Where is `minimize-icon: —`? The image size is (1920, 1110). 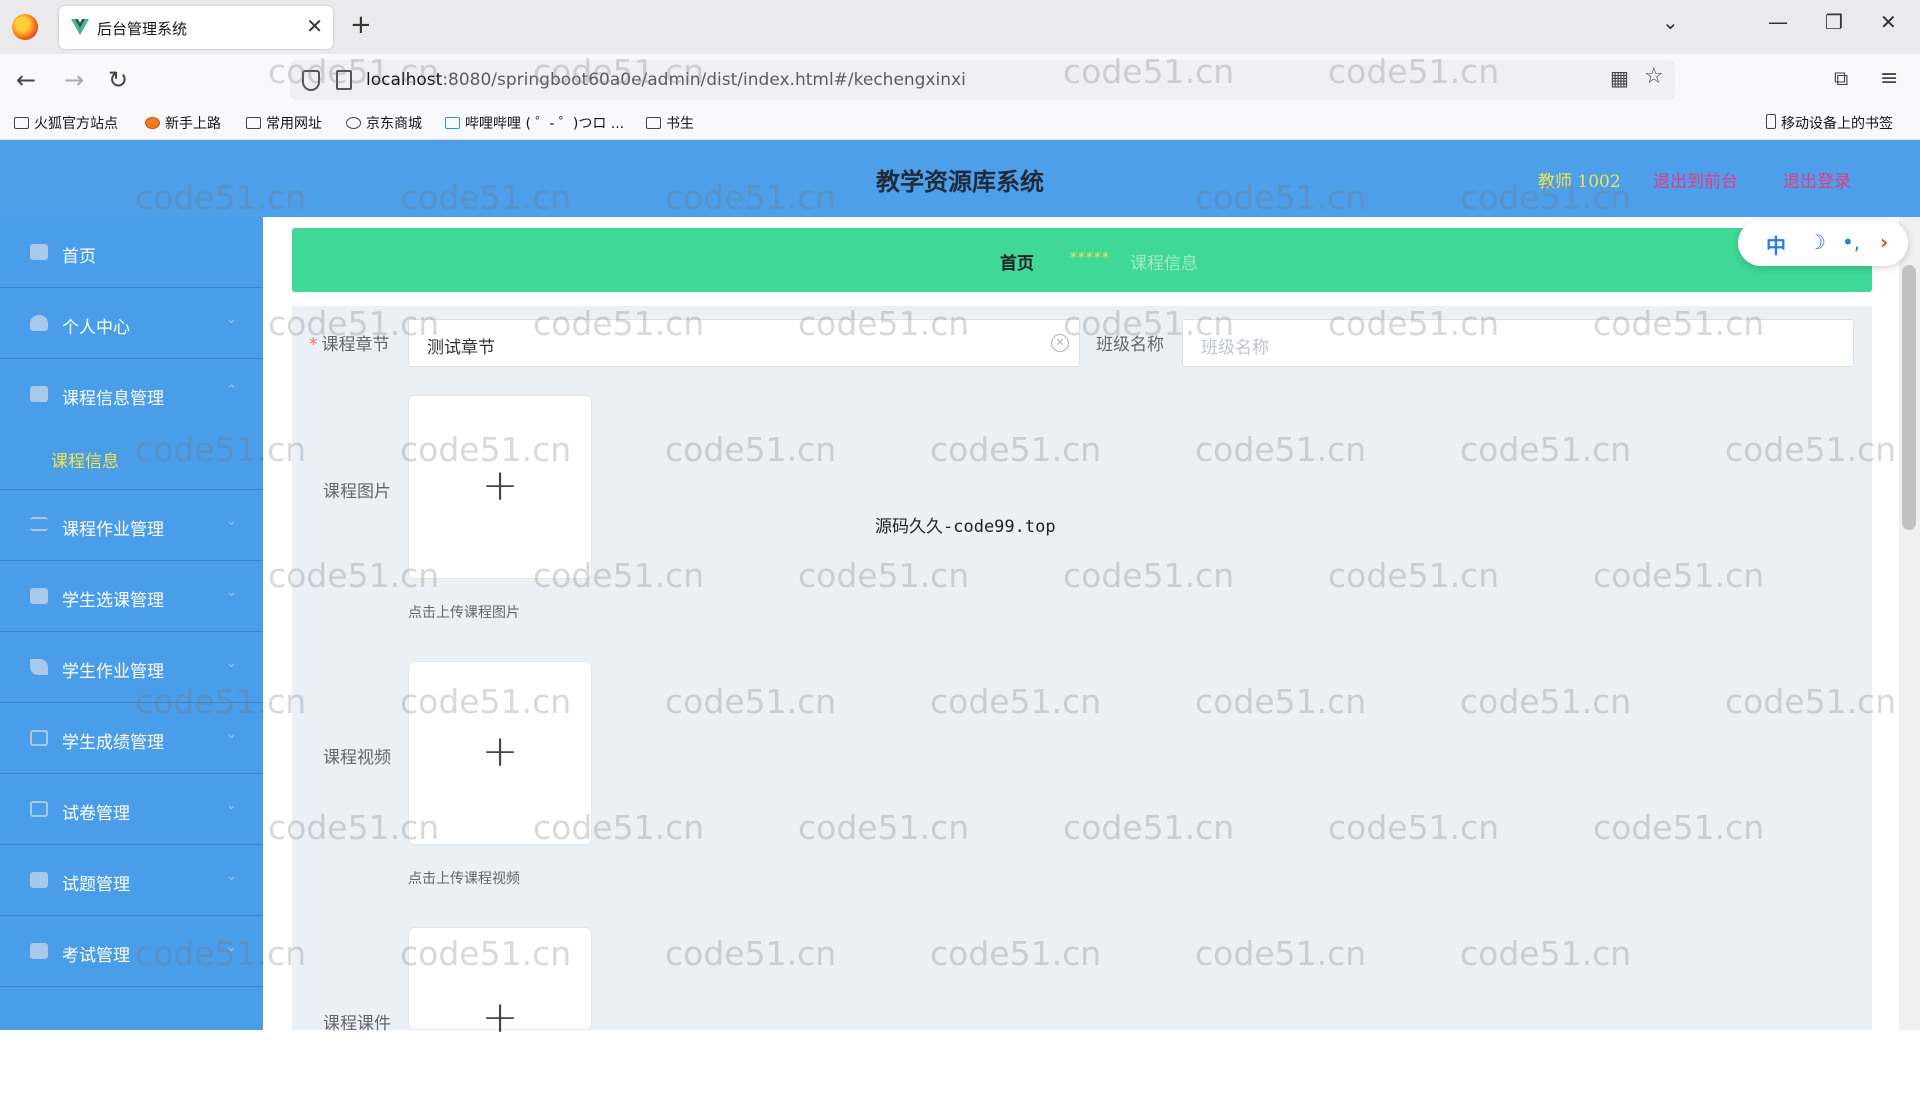 minimize-icon: — is located at coordinates (1778, 22).